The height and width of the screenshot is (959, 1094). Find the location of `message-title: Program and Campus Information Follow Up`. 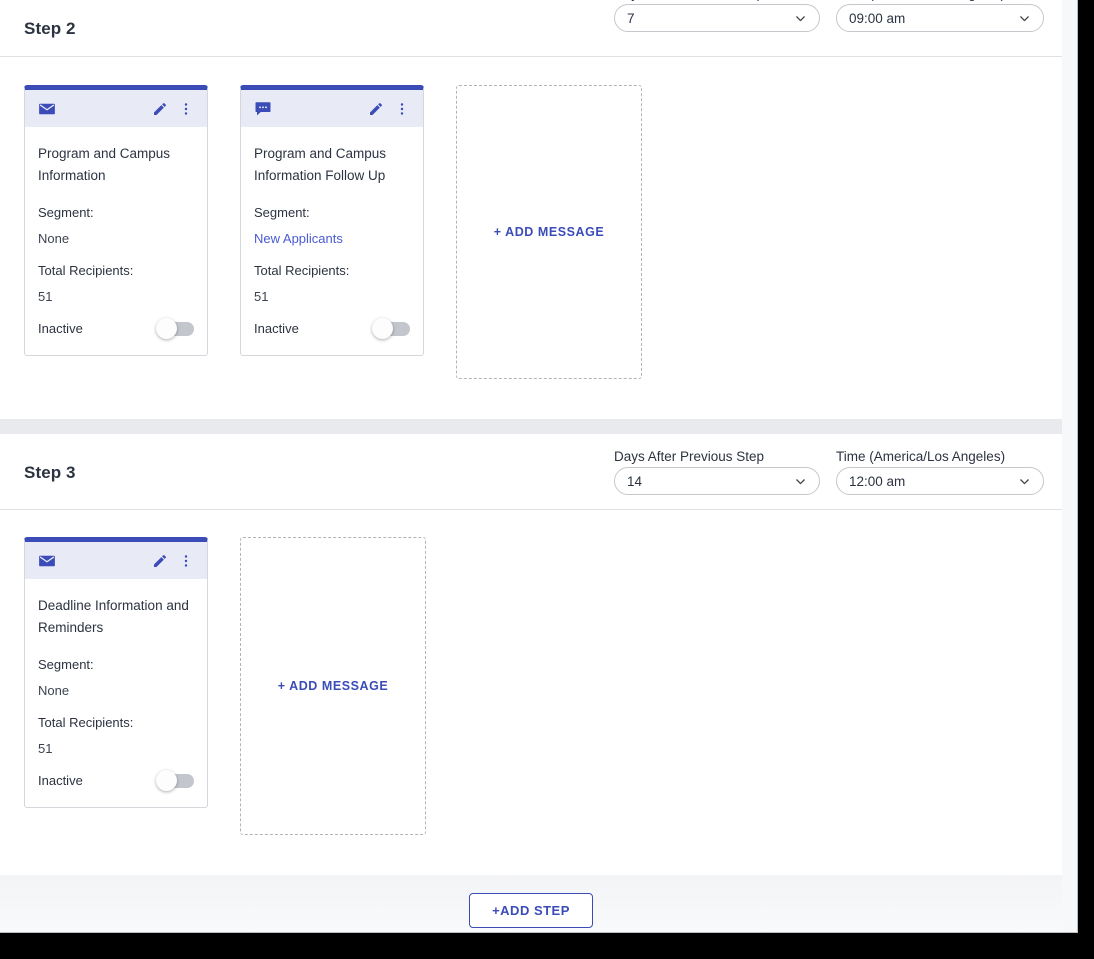

message-title: Program and Campus Information Follow Up is located at coordinates (320, 164).